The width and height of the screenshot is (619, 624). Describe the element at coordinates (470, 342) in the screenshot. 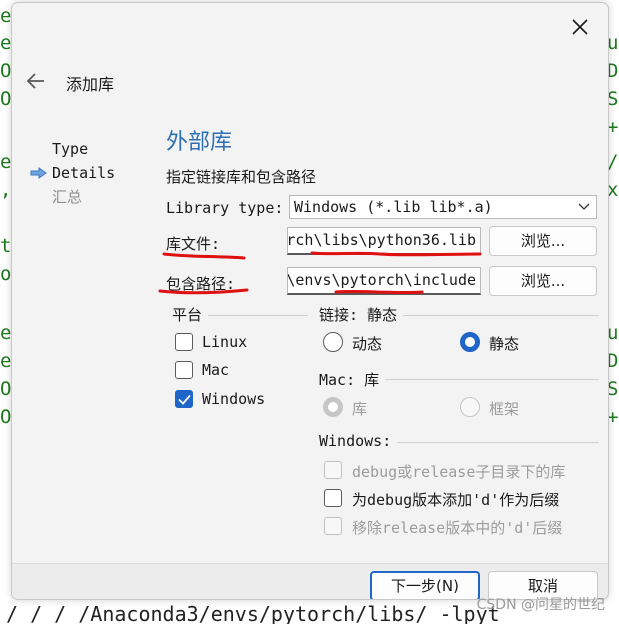

I see `static-radio` at that location.